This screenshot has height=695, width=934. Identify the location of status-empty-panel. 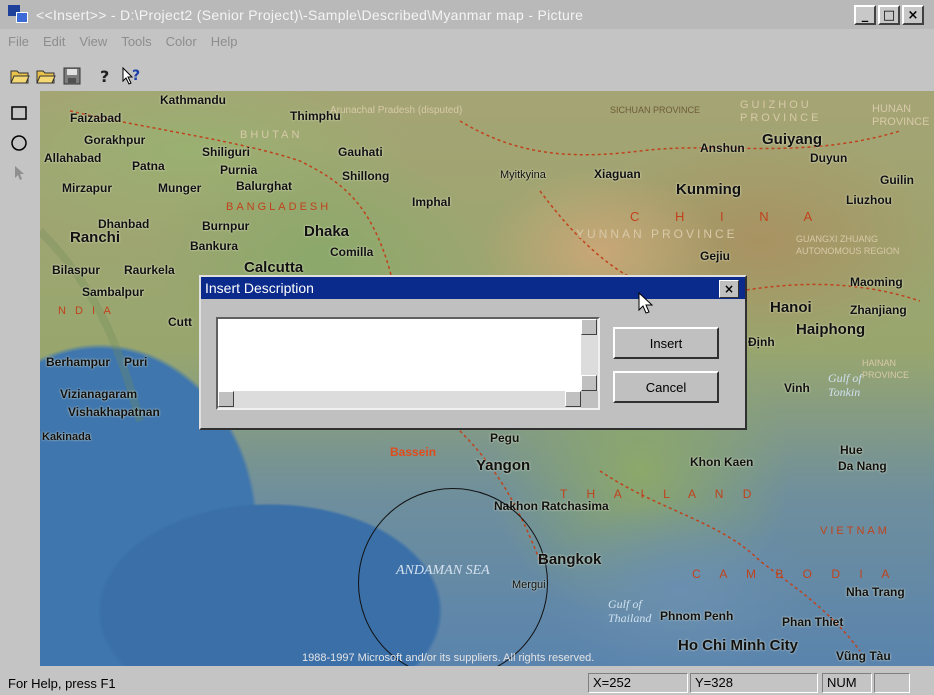
(892, 683).